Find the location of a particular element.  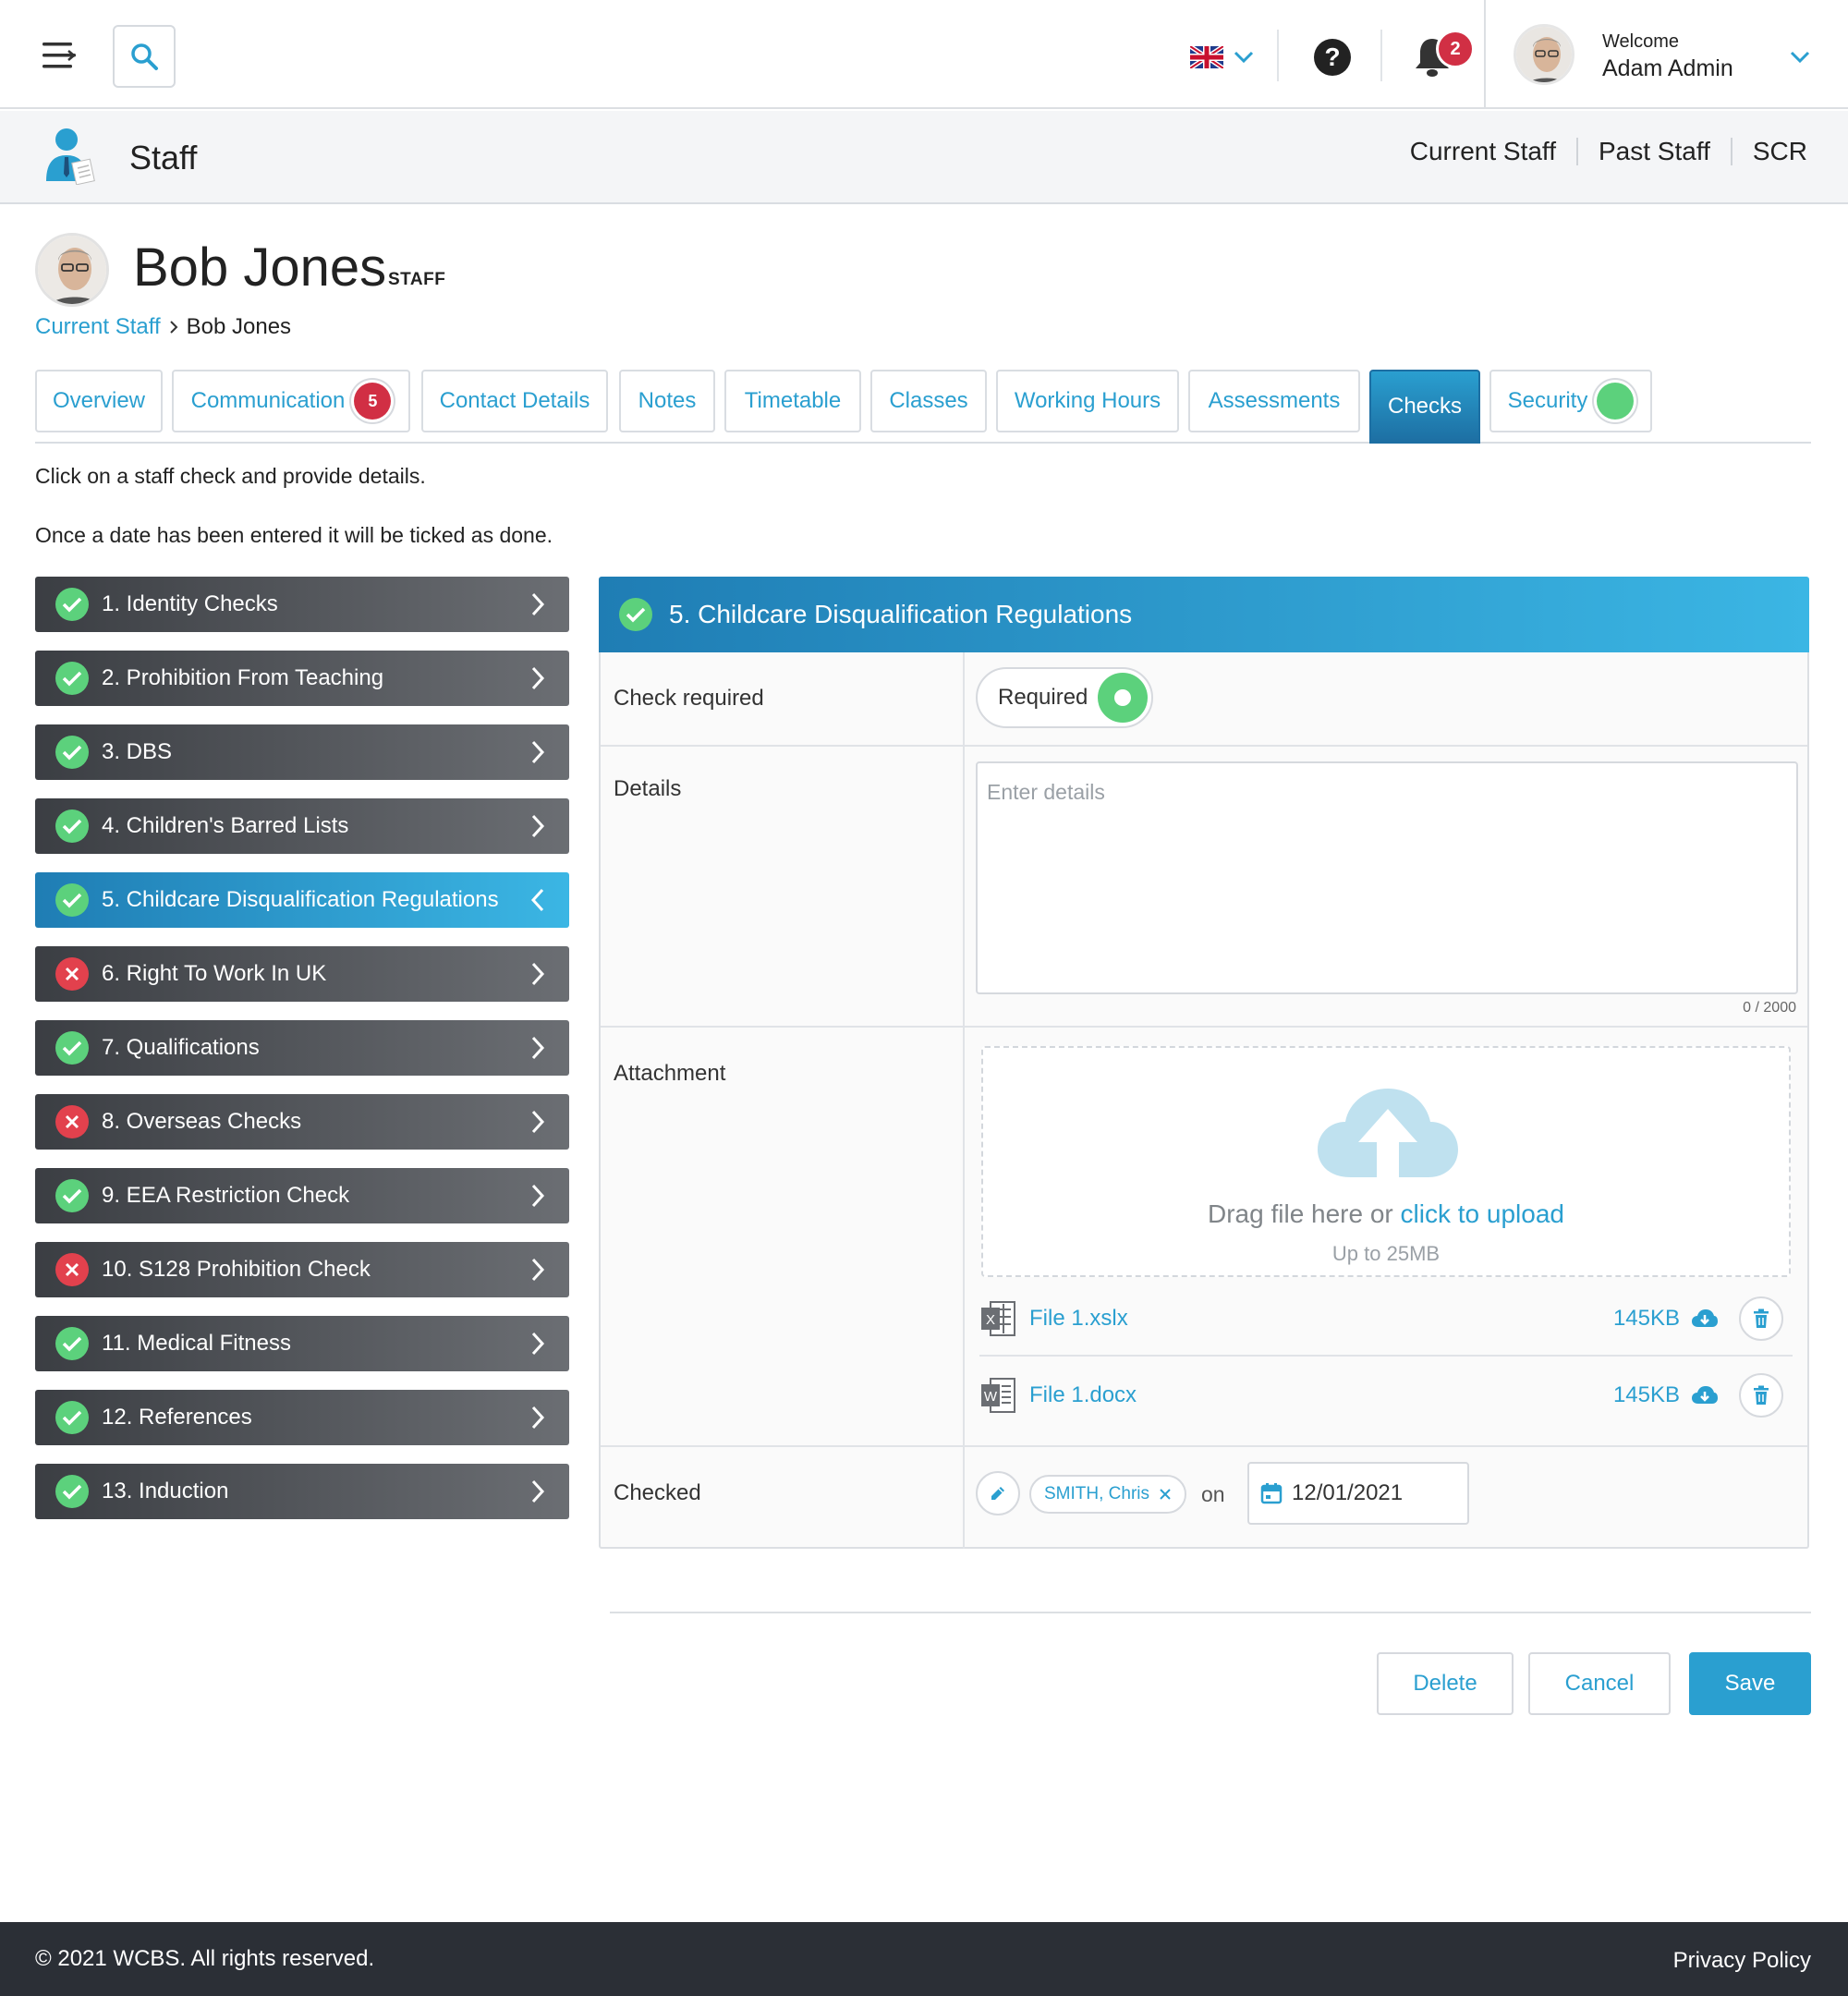

tab-label: Checks is located at coordinates (1425, 406).